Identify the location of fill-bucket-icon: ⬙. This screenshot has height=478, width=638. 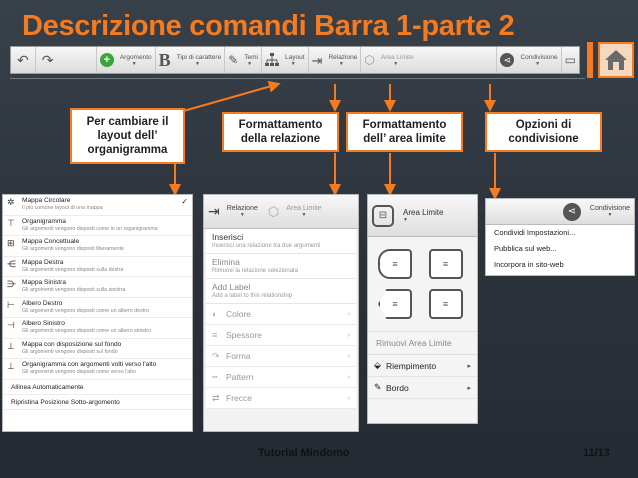
(377, 365).